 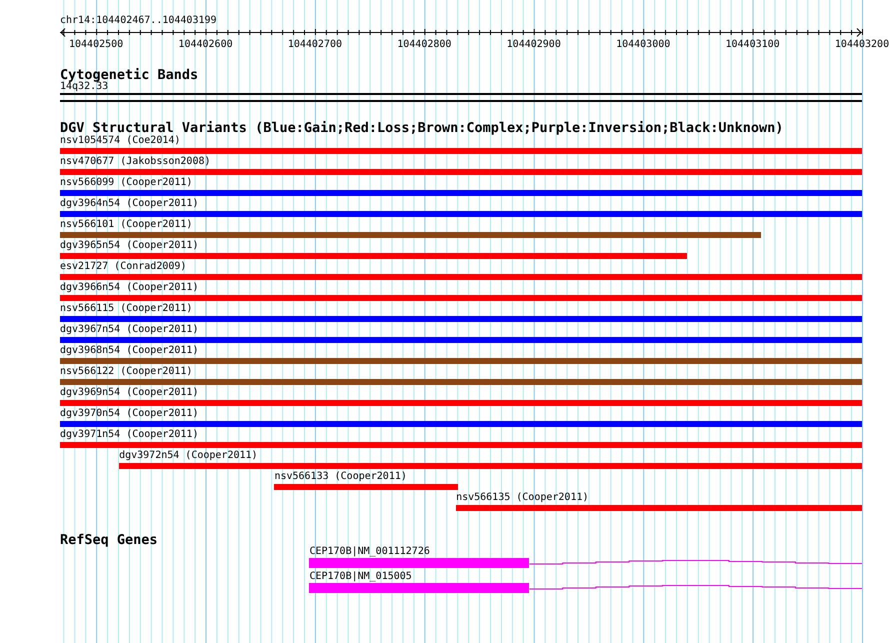 What do you see at coordinates (126, 308) in the screenshot?
I see `variant-label: nsv566115 (Cooper2011)` at bounding box center [126, 308].